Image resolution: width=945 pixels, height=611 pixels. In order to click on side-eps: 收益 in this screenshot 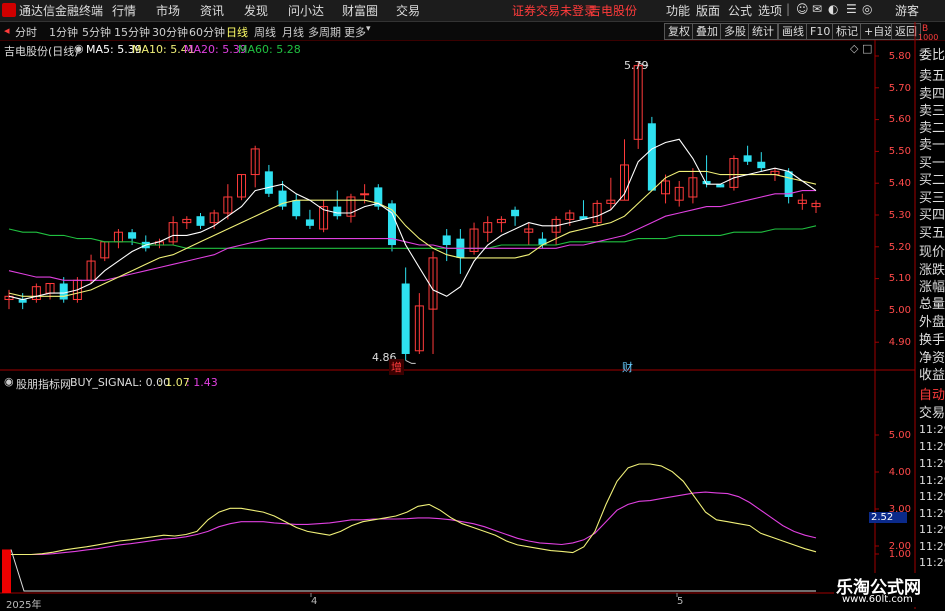, I will do `click(932, 375)`.